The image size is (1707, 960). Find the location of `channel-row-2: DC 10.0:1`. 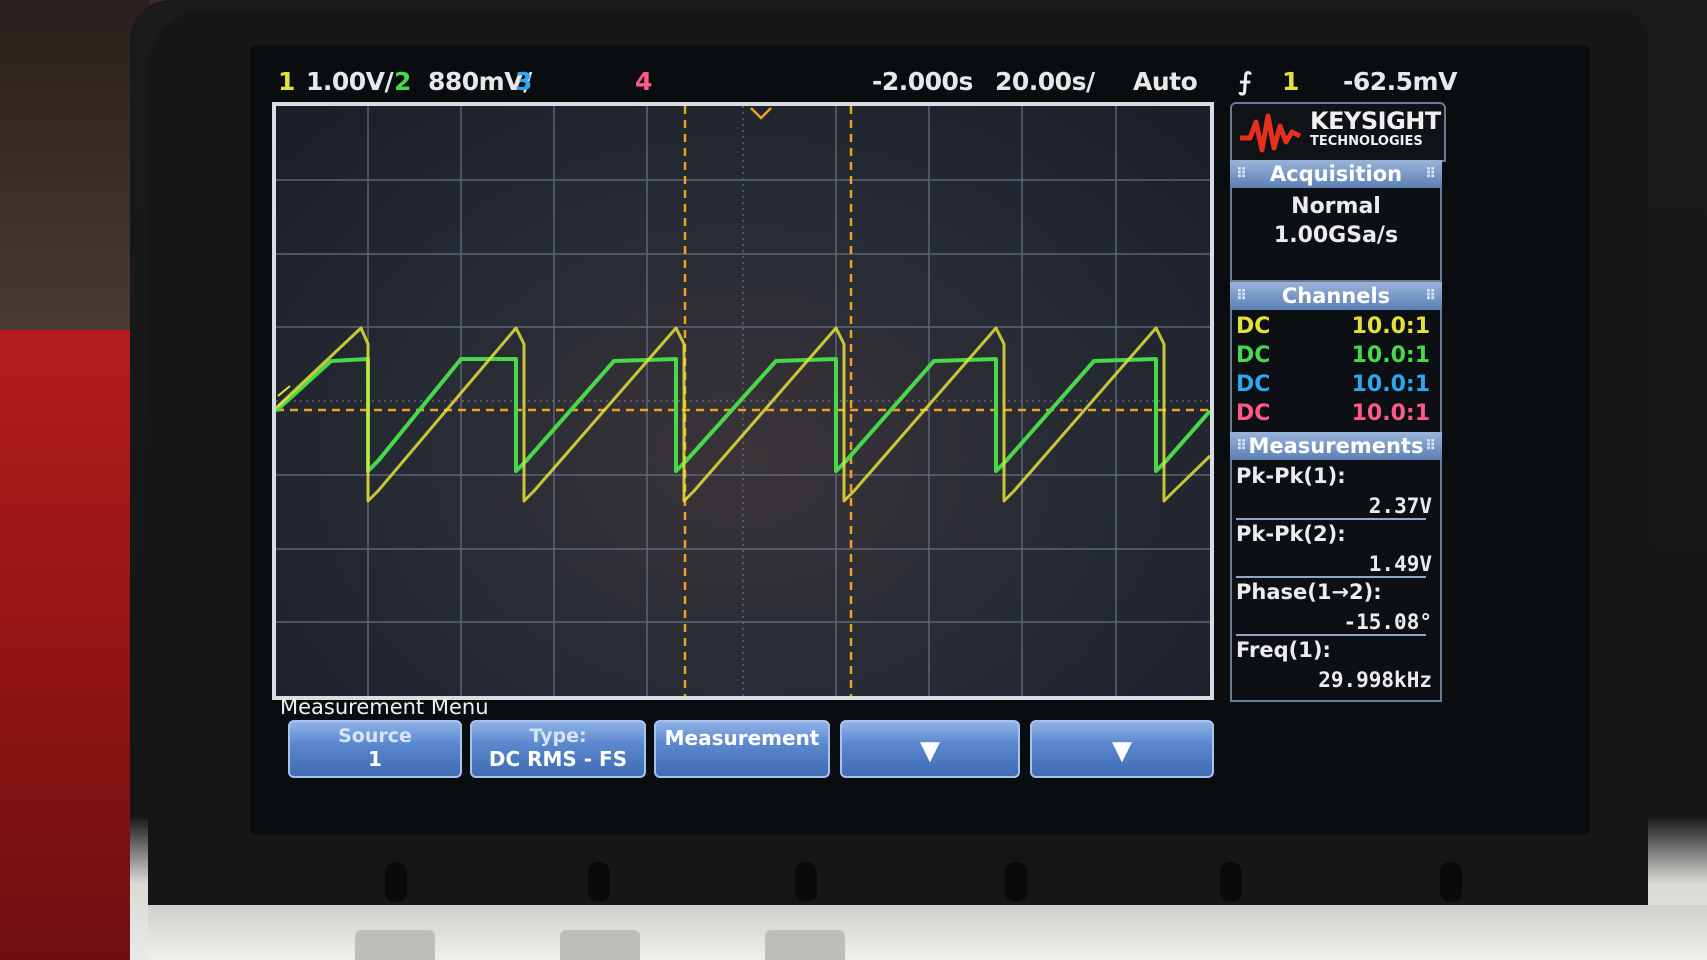

channel-row-2: DC 10.0:1 is located at coordinates (1335, 357).